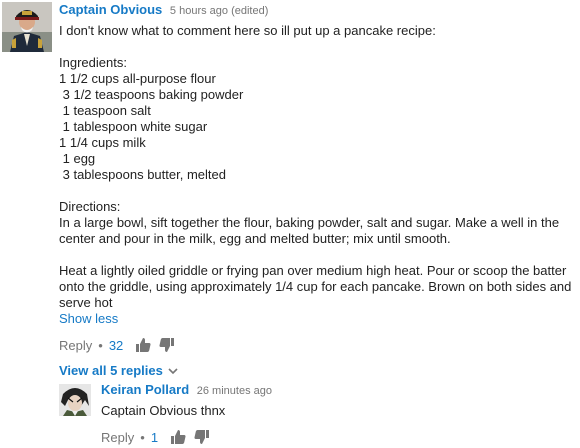 Image resolution: width=580 pixels, height=448 pixels. Describe the element at coordinates (173, 370) in the screenshot. I see `chevron-down-icon` at that location.